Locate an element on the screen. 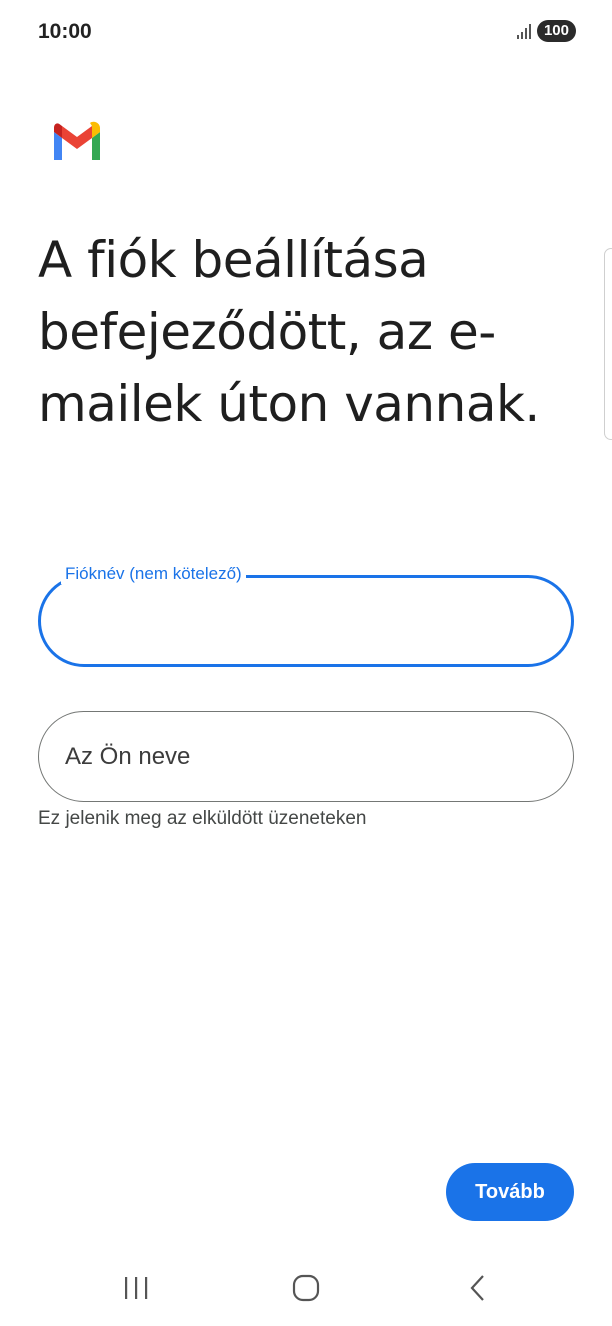 Image resolution: width=612 pixels, height=1326 pixels. status-icons: 100 is located at coordinates (546, 31).